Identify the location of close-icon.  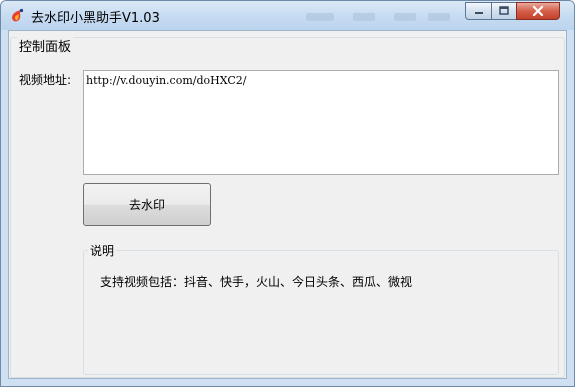
(538, 11).